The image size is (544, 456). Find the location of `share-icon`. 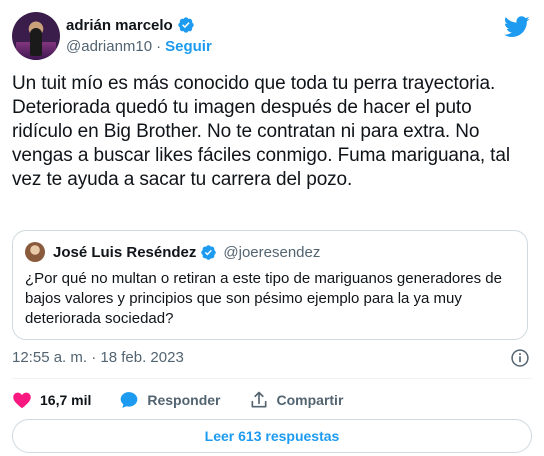

share-icon is located at coordinates (258, 399).